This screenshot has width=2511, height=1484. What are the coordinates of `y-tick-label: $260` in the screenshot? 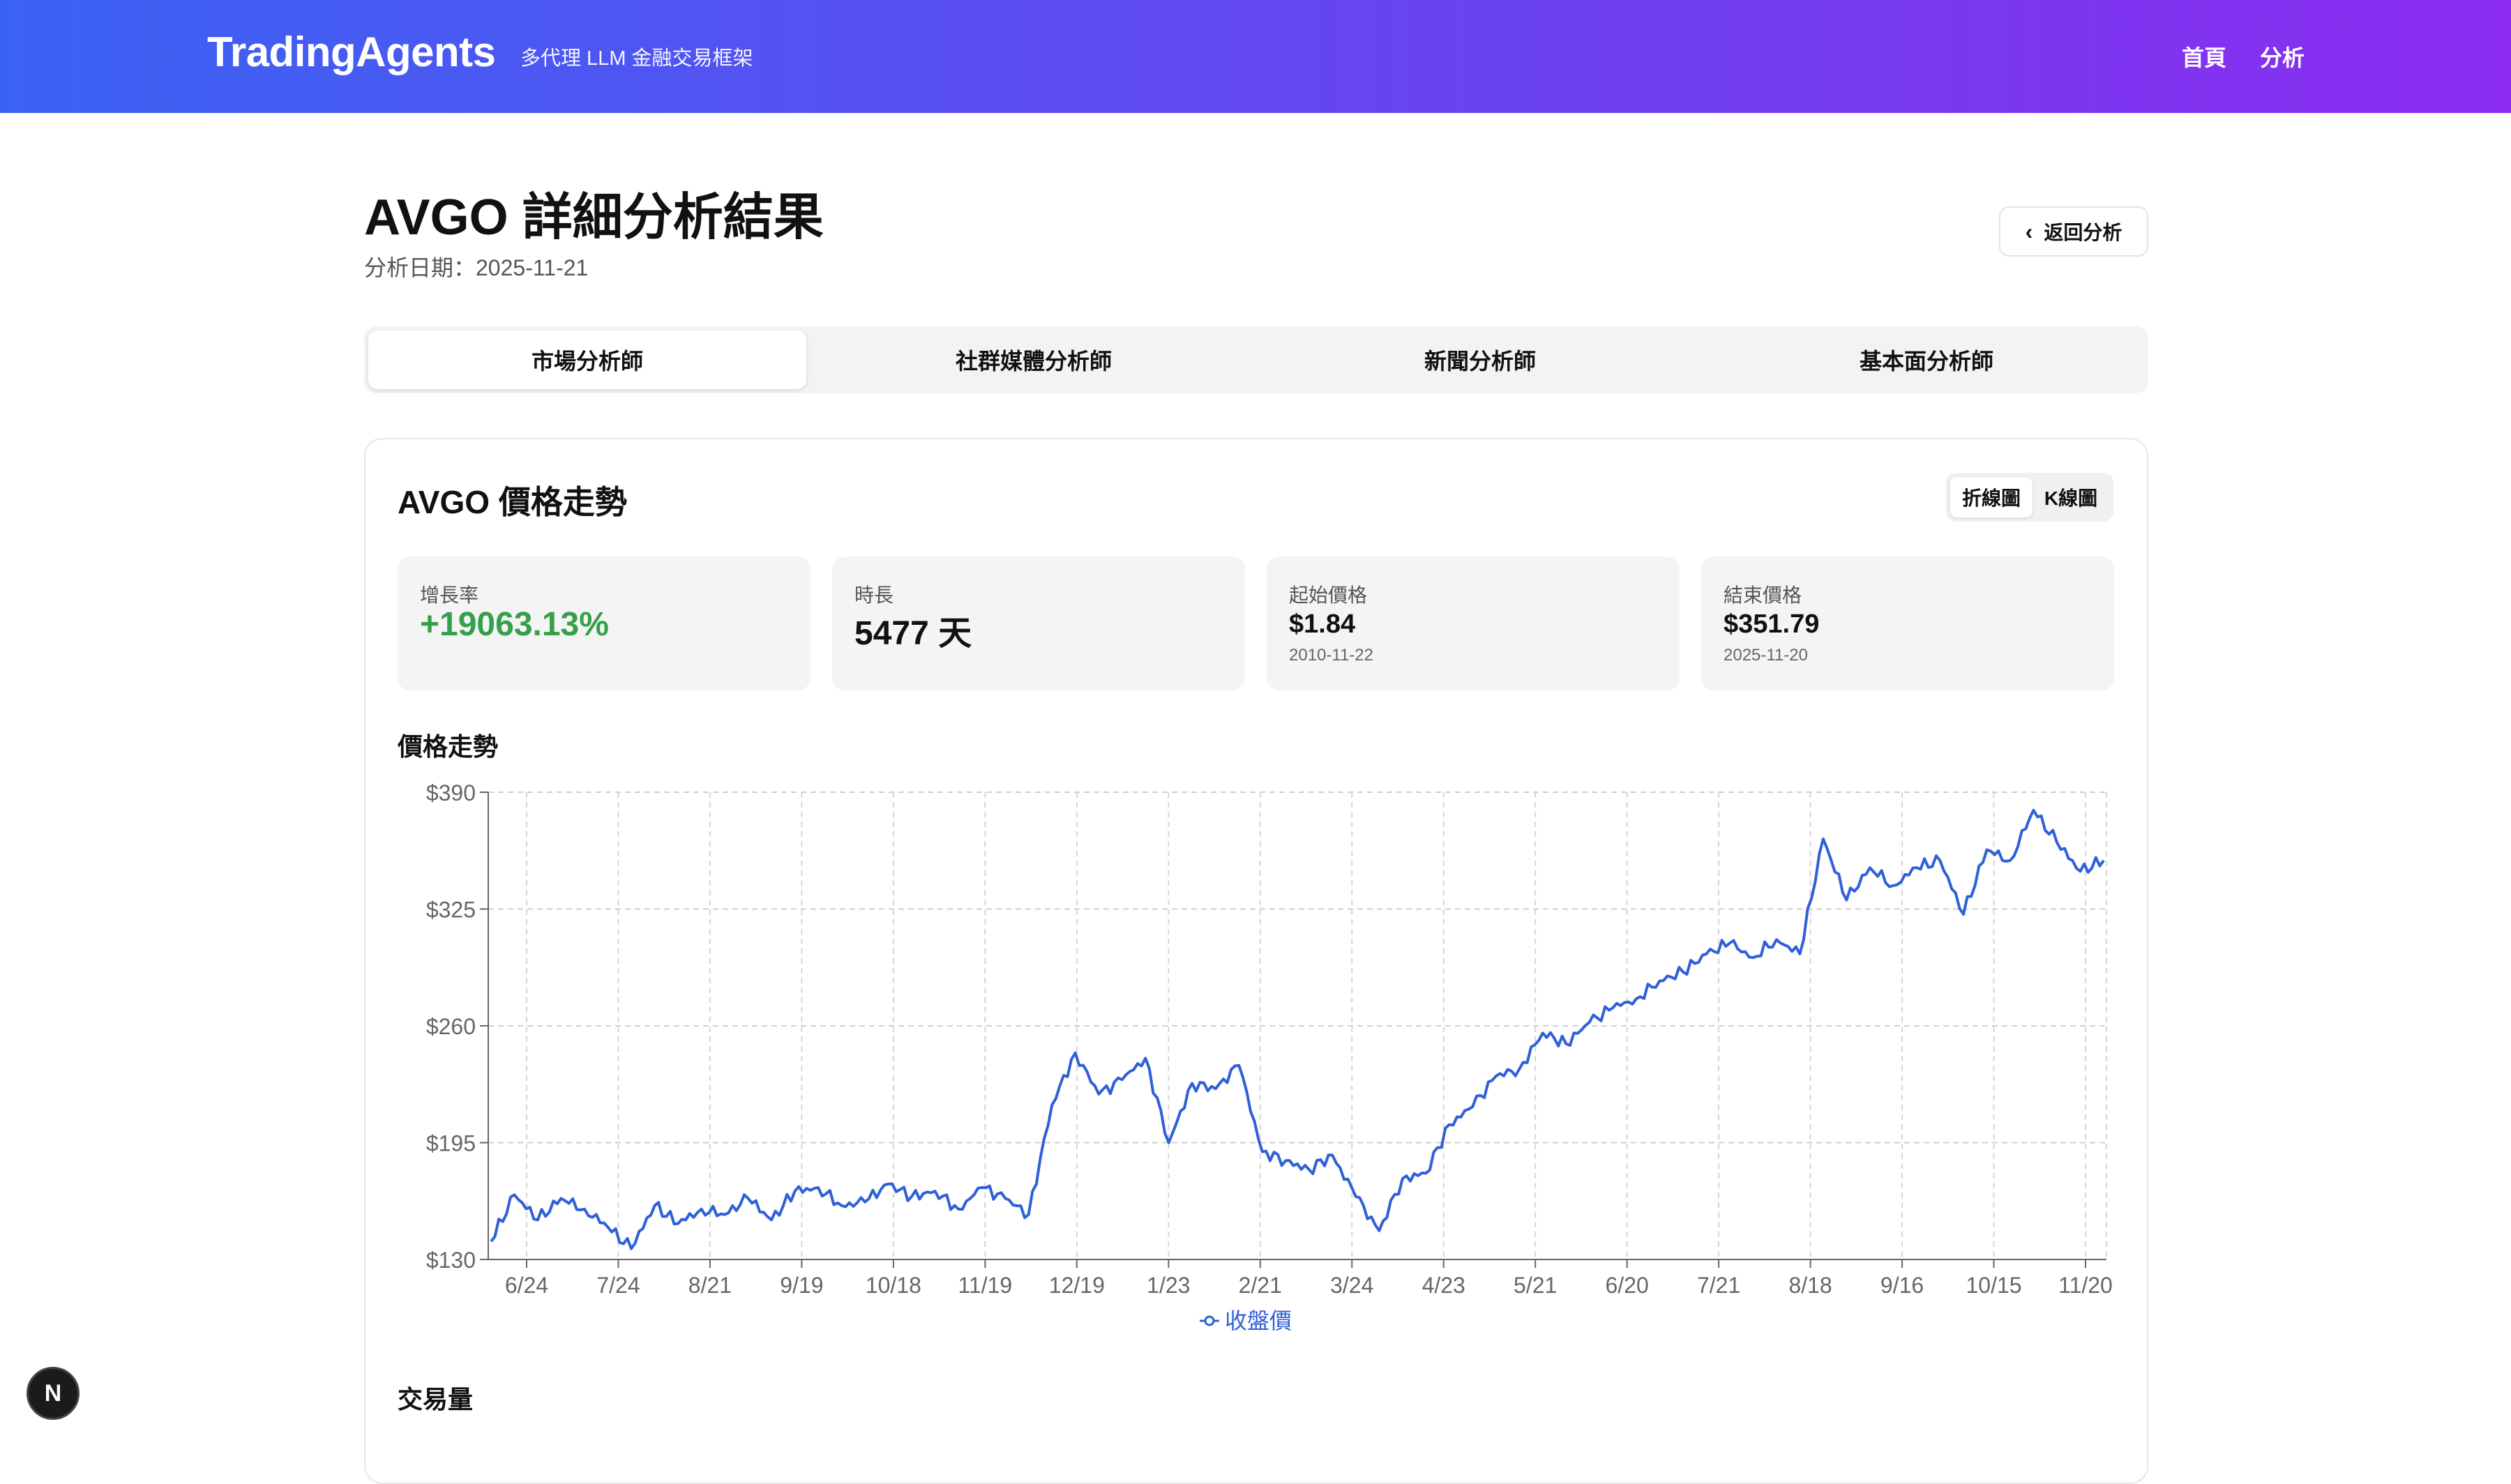 It's located at (451, 1026).